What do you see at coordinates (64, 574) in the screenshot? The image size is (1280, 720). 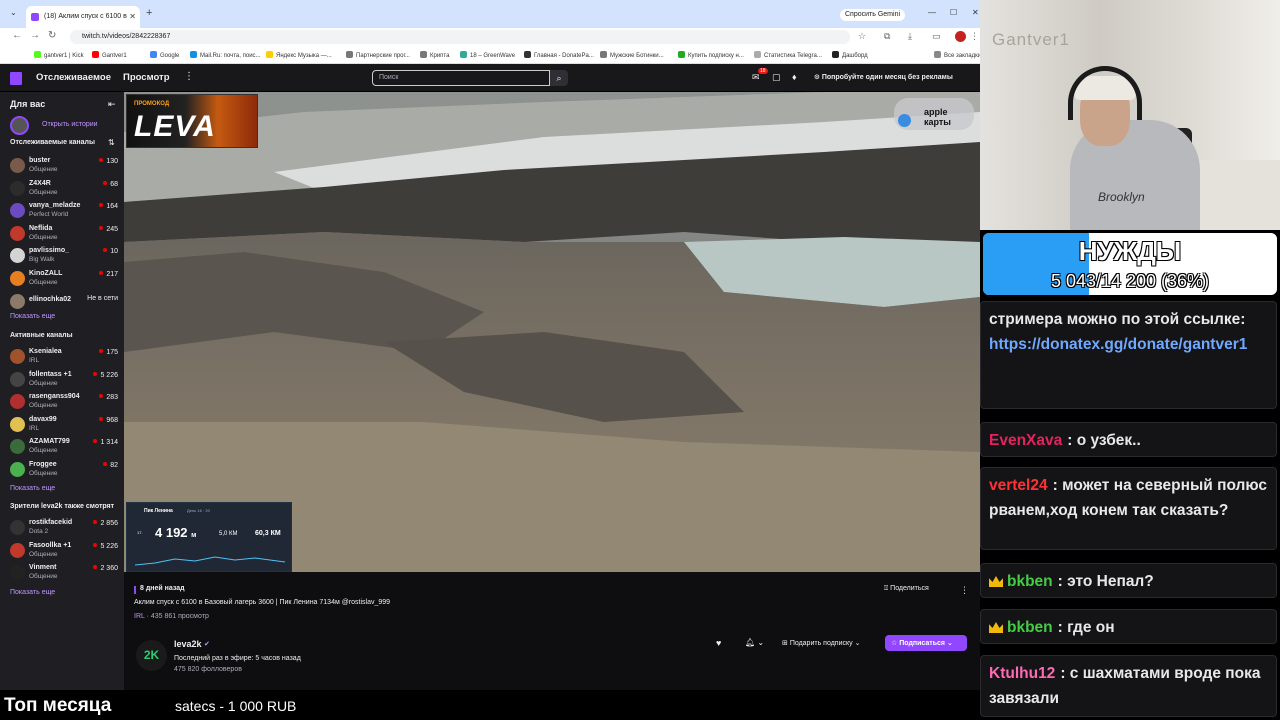 I see `sidebar-channel: Vinment Общение 2 360` at bounding box center [64, 574].